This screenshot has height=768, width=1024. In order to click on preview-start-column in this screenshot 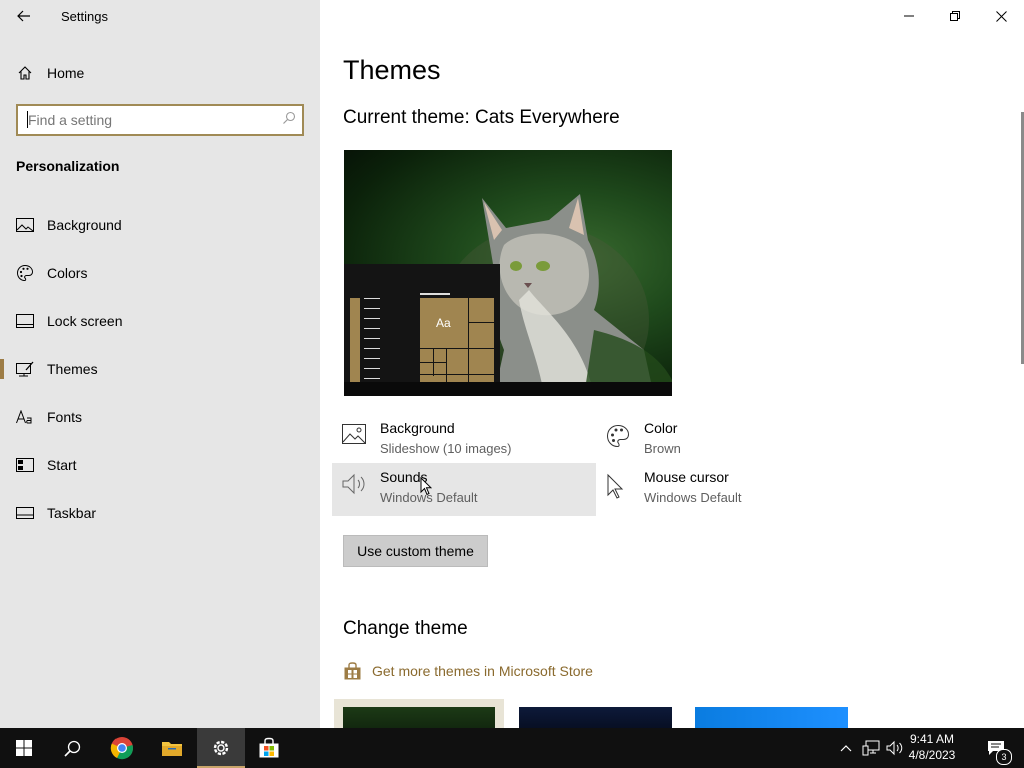, I will do `click(355, 340)`.